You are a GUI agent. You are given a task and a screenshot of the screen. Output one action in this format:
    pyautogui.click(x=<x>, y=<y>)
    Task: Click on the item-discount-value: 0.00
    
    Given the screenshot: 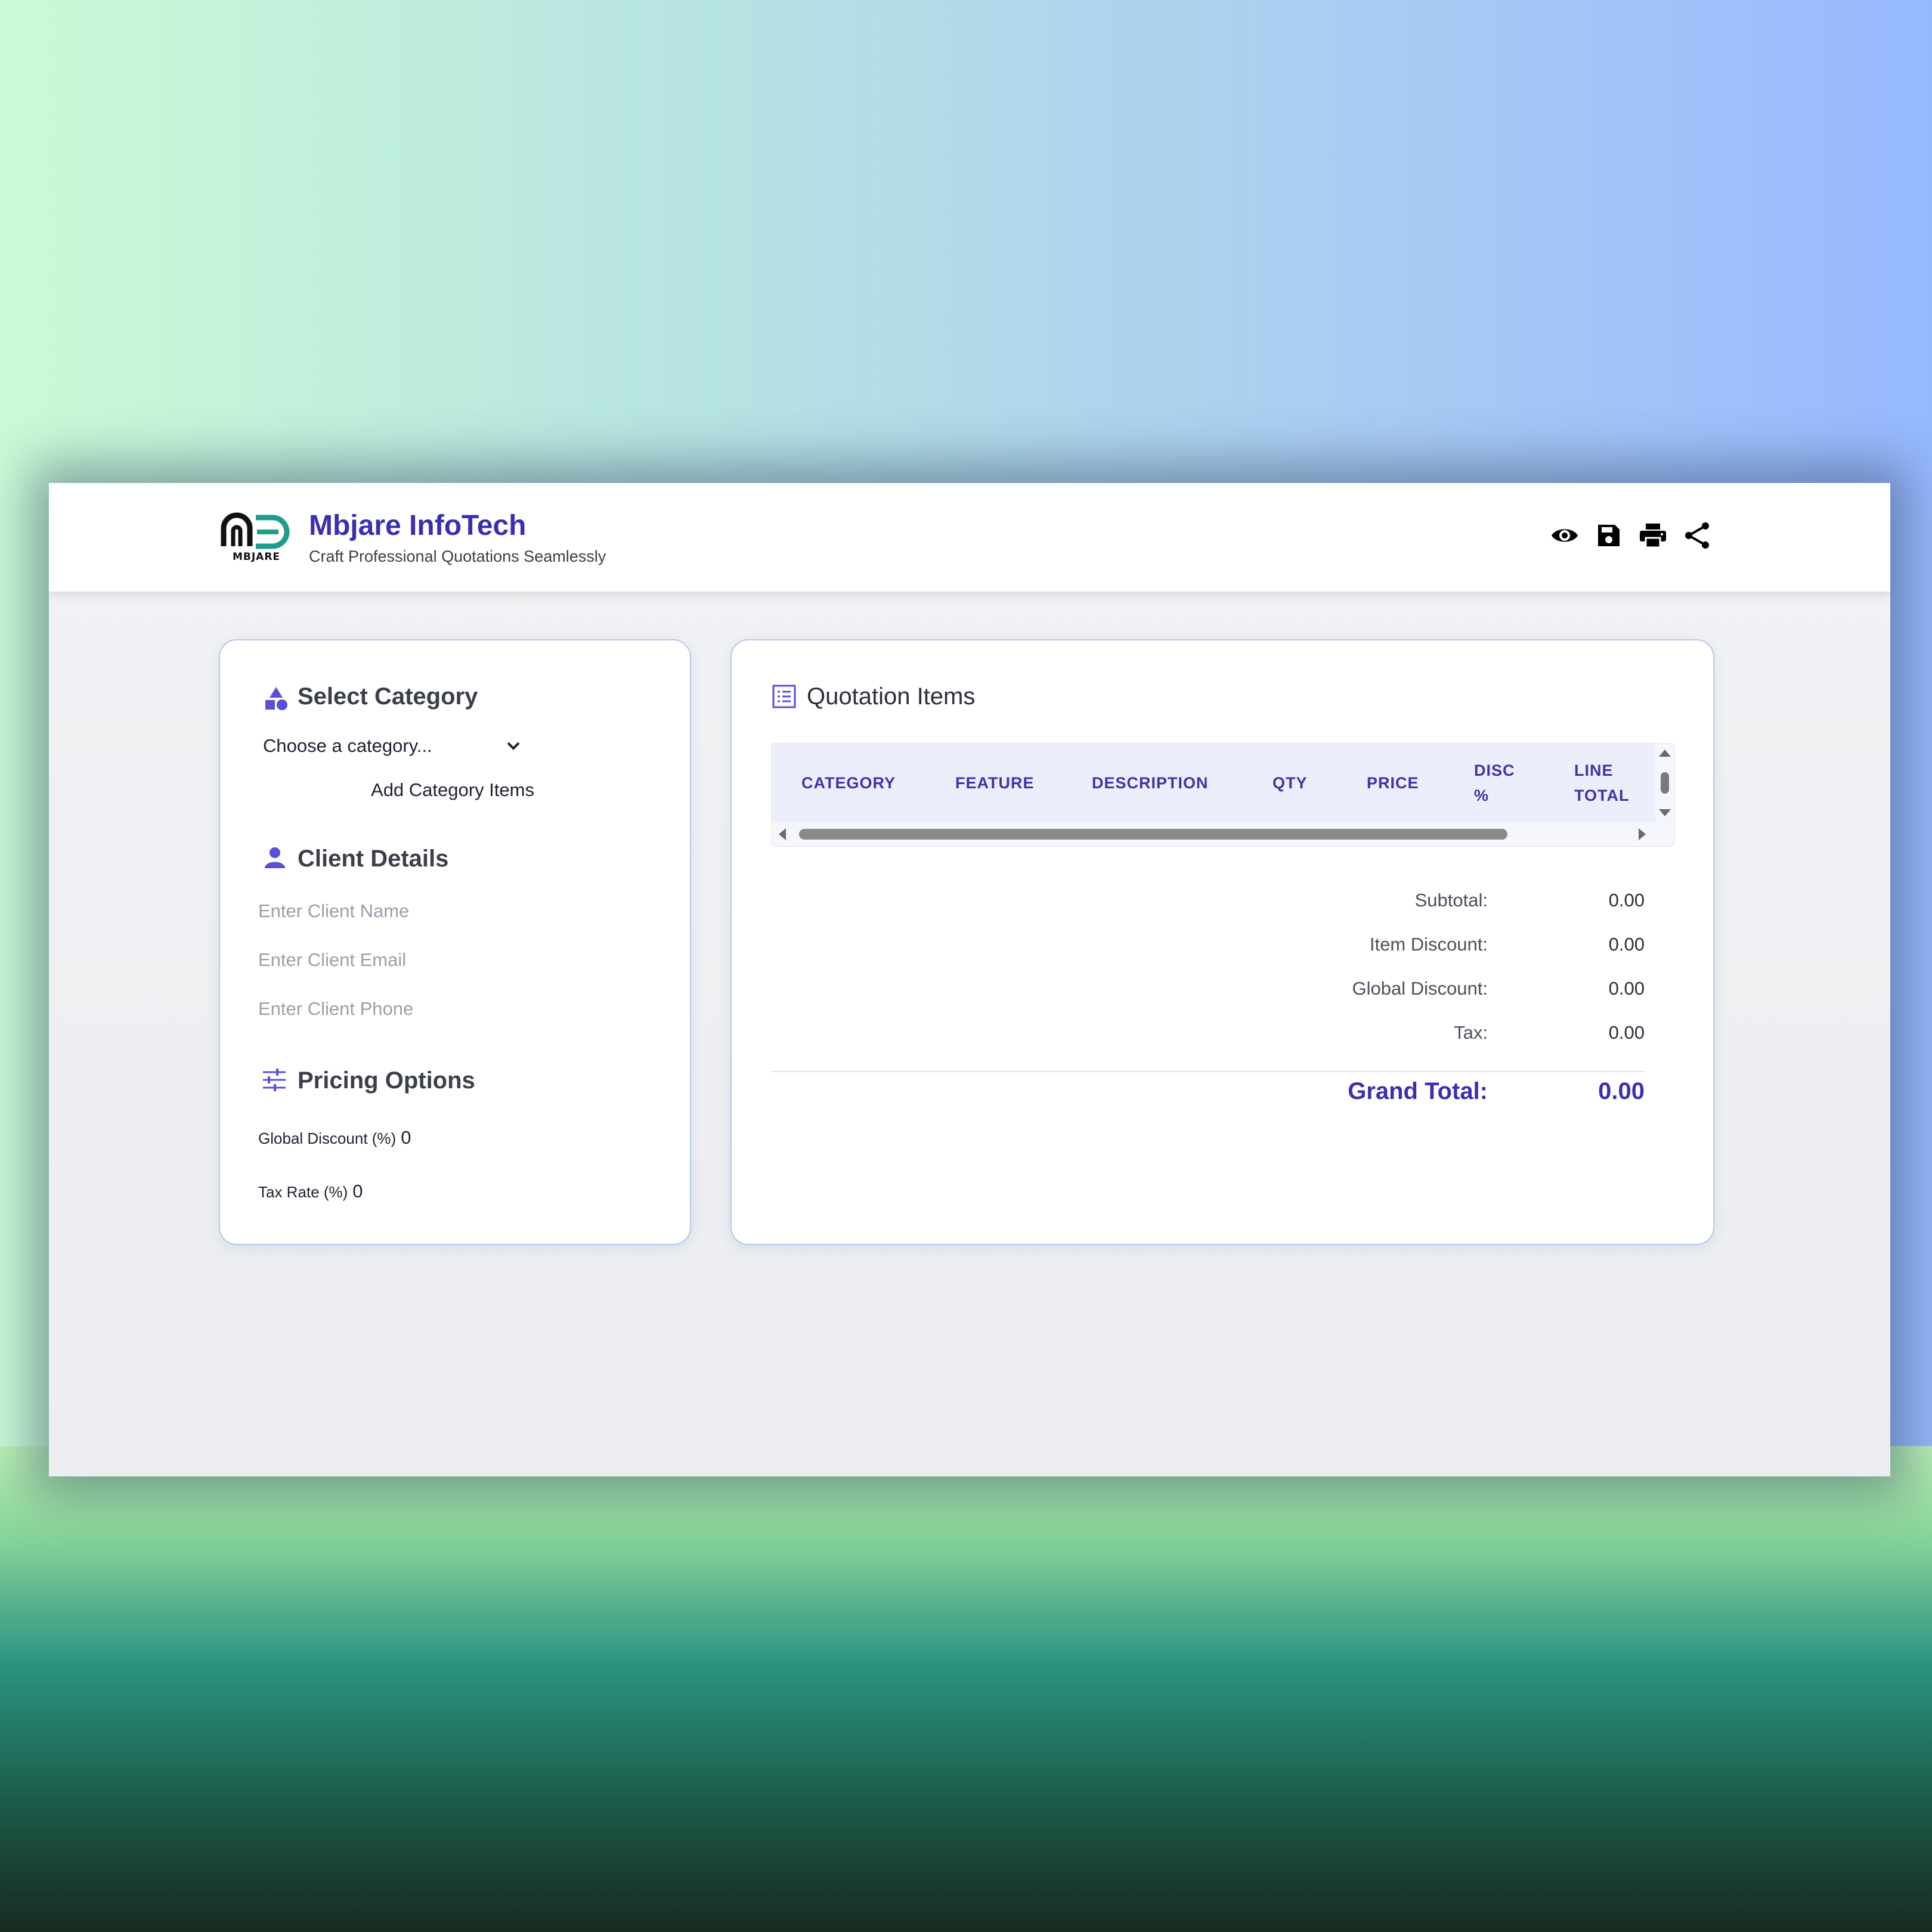 What is the action you would take?
    pyautogui.click(x=1627, y=945)
    